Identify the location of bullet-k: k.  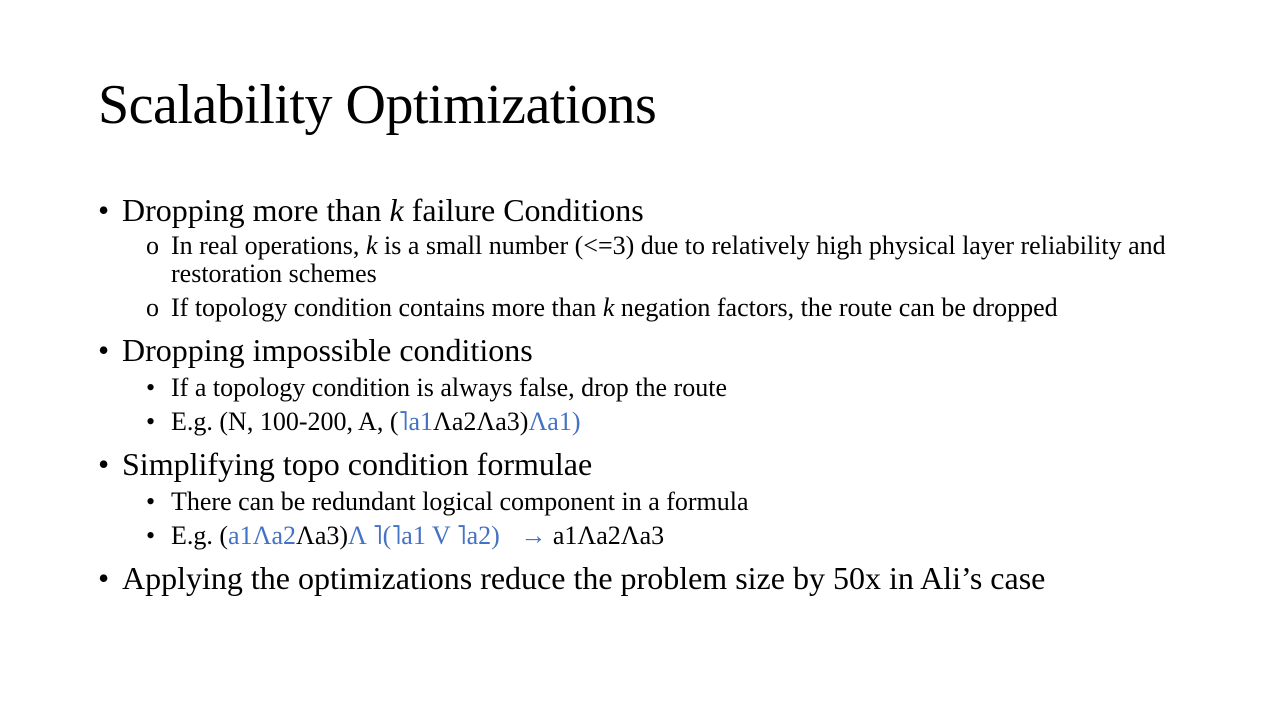
(396, 210).